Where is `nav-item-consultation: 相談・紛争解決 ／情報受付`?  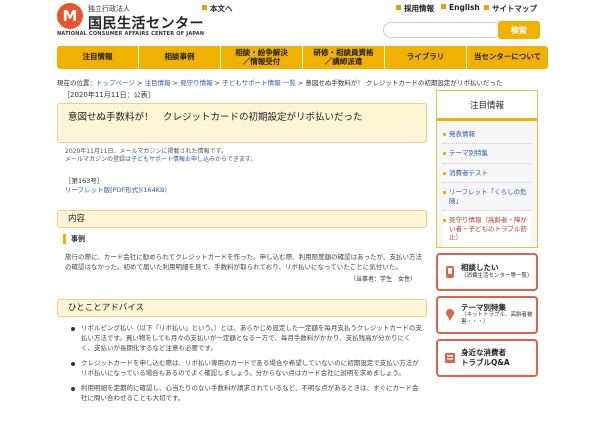
nav-item-consultation: 相談・紛争解決 ／情報受付 is located at coordinates (262, 57).